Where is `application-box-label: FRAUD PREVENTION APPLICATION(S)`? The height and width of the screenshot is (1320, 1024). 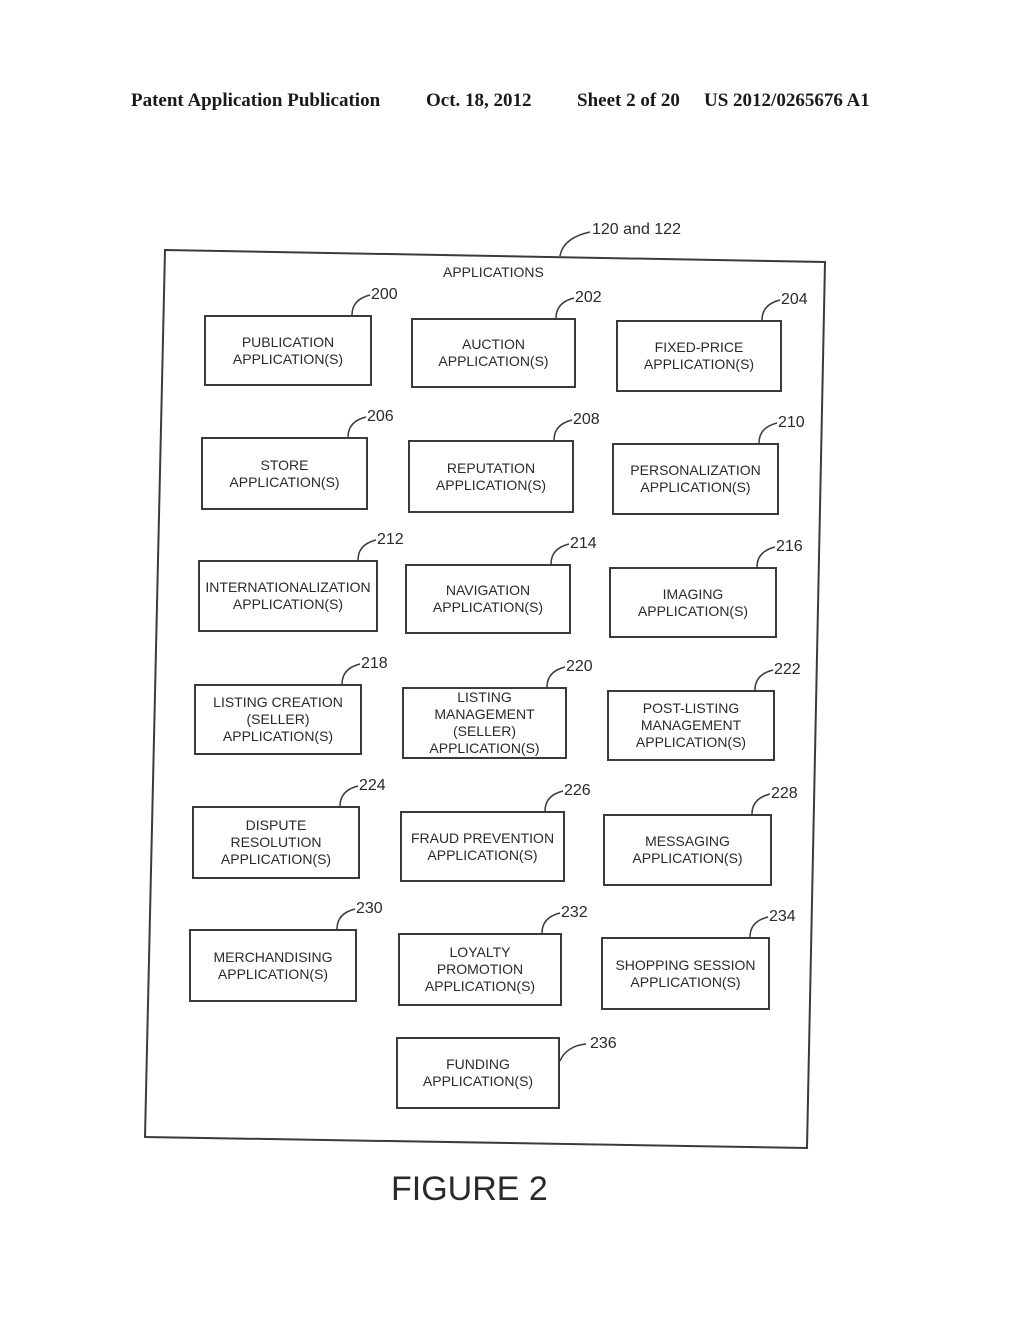 application-box-label: FRAUD PREVENTION APPLICATION(S) is located at coordinates (482, 846).